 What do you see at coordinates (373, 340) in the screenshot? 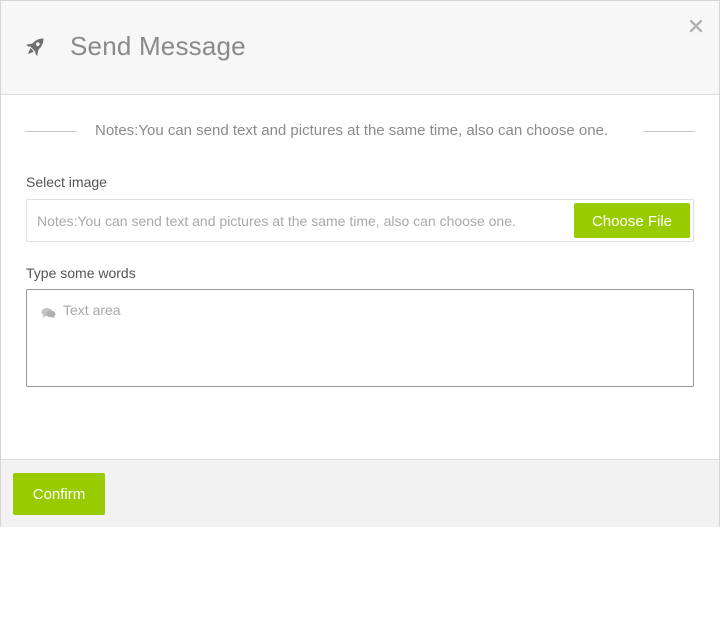
I see `message-textarea` at bounding box center [373, 340].